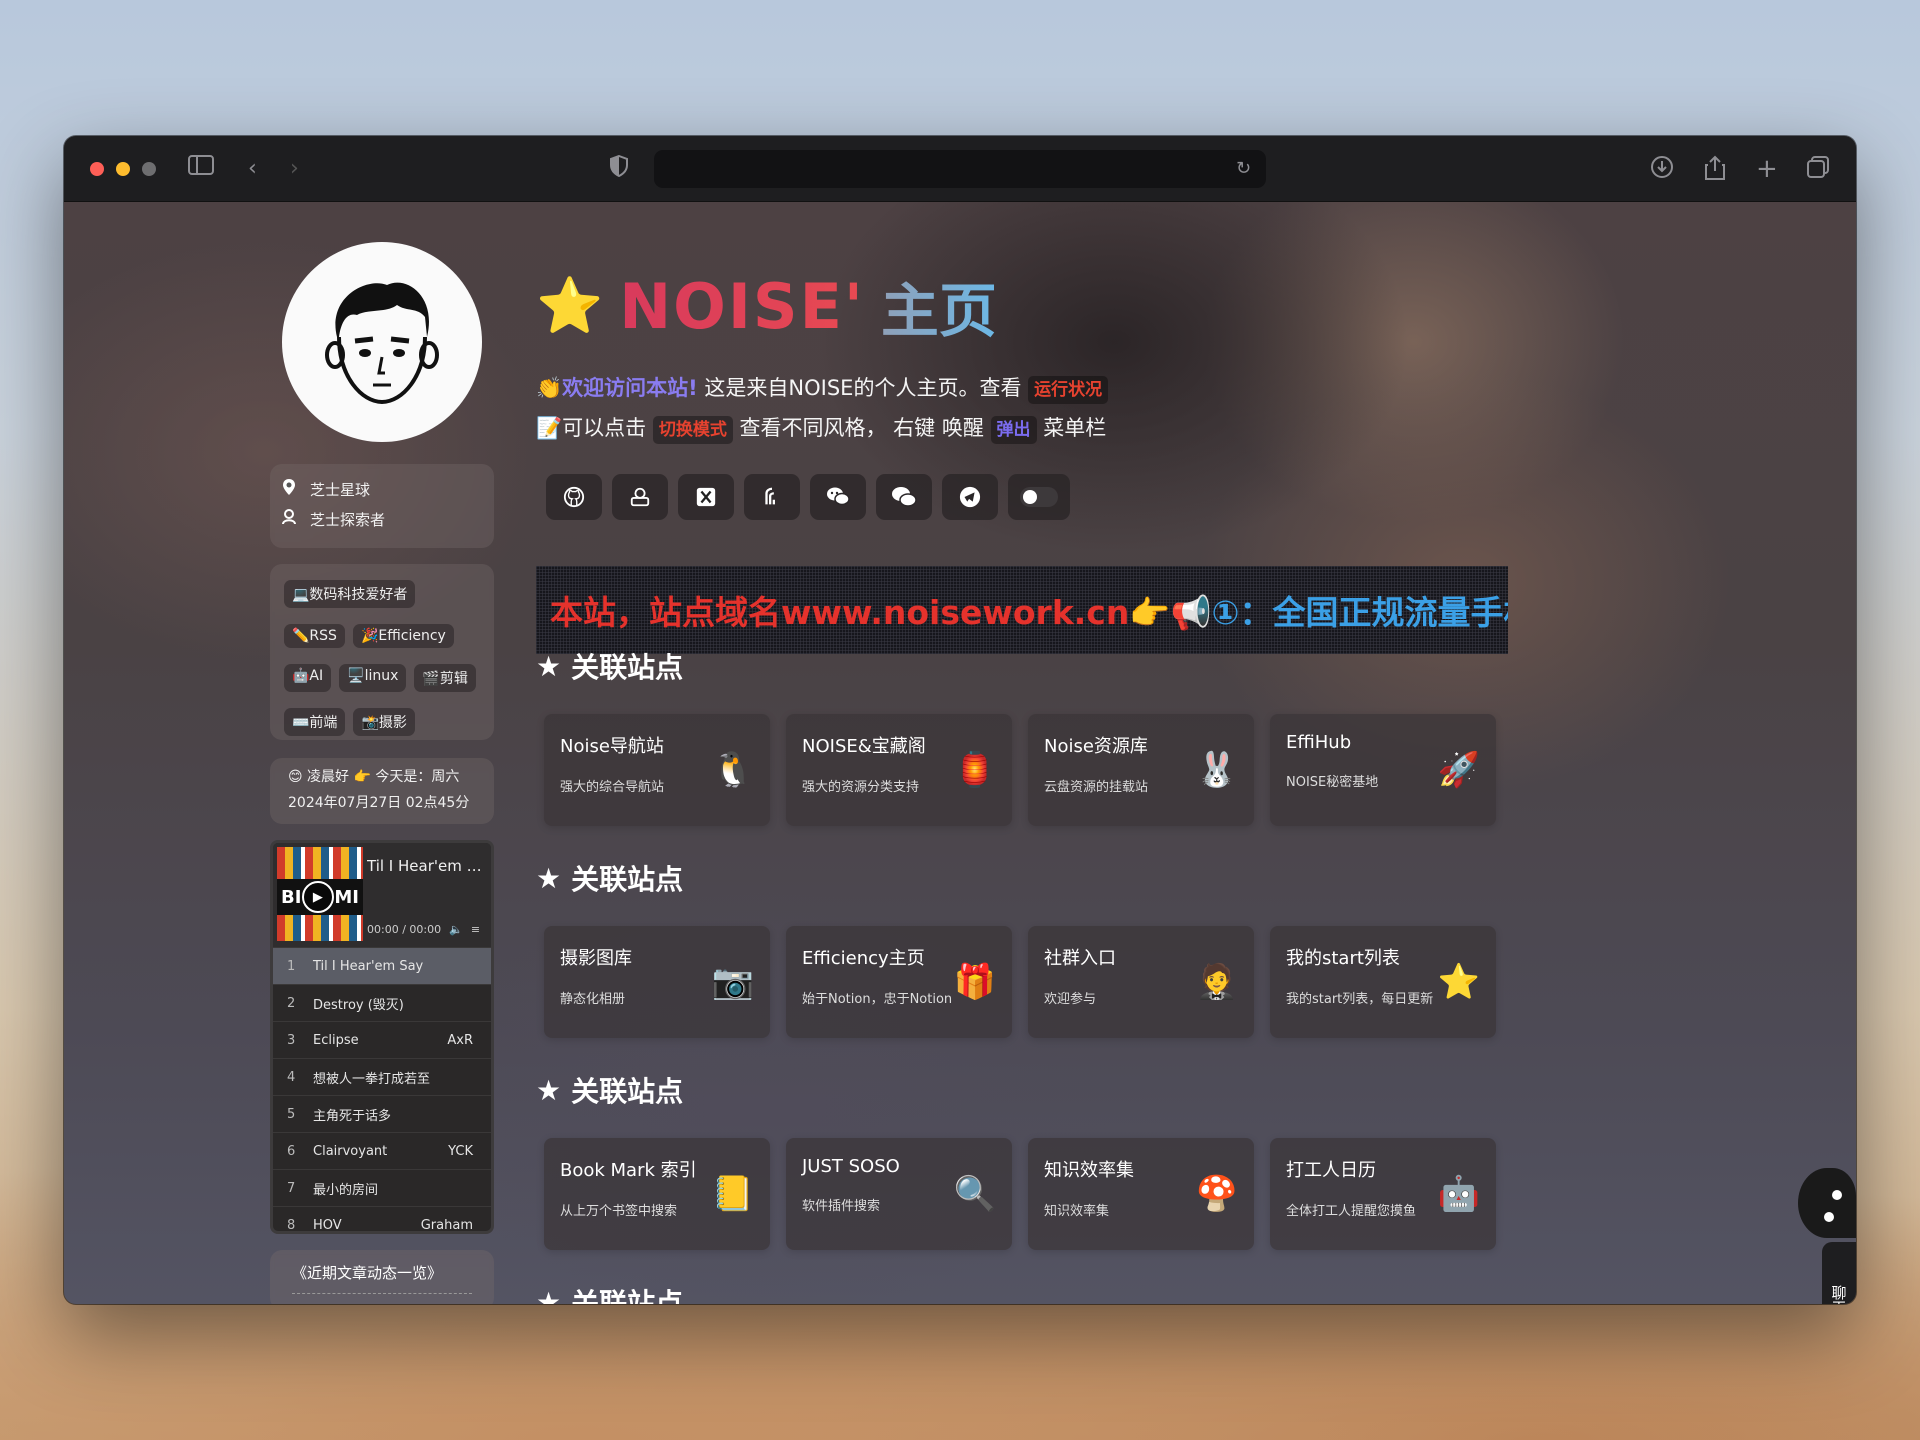 This screenshot has width=1920, height=1440. Describe the element at coordinates (374, 777) in the screenshot. I see `greeting-line: 😊 凌晨好 👉 今天是：周六` at that location.